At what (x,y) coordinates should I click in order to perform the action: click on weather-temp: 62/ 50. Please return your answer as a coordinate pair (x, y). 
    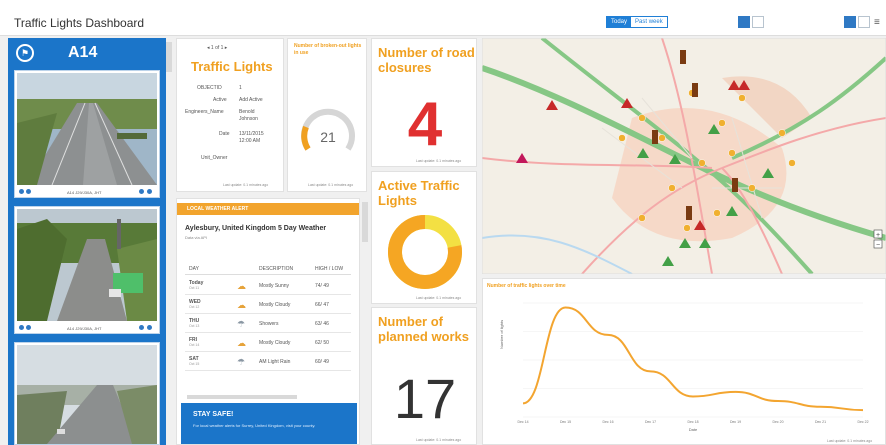
    Looking at the image, I should click on (322, 343).